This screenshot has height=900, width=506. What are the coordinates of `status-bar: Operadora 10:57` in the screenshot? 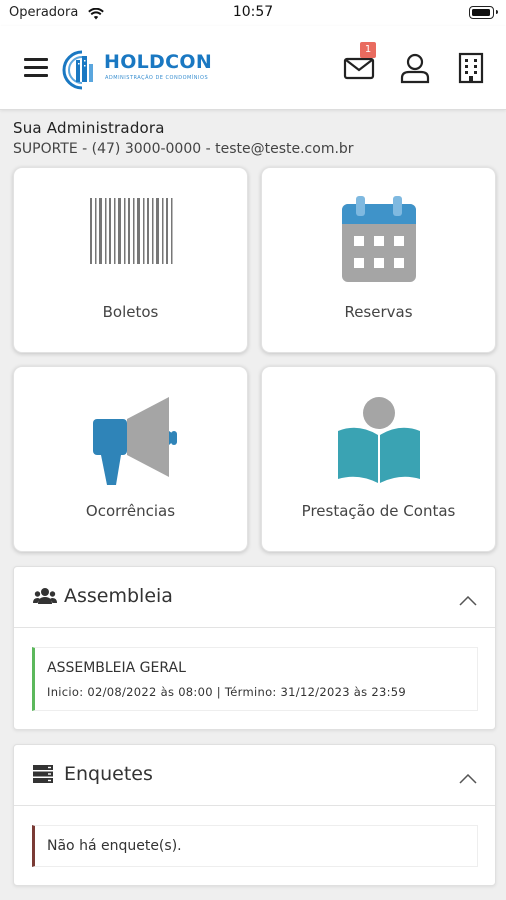 It's located at (253, 13).